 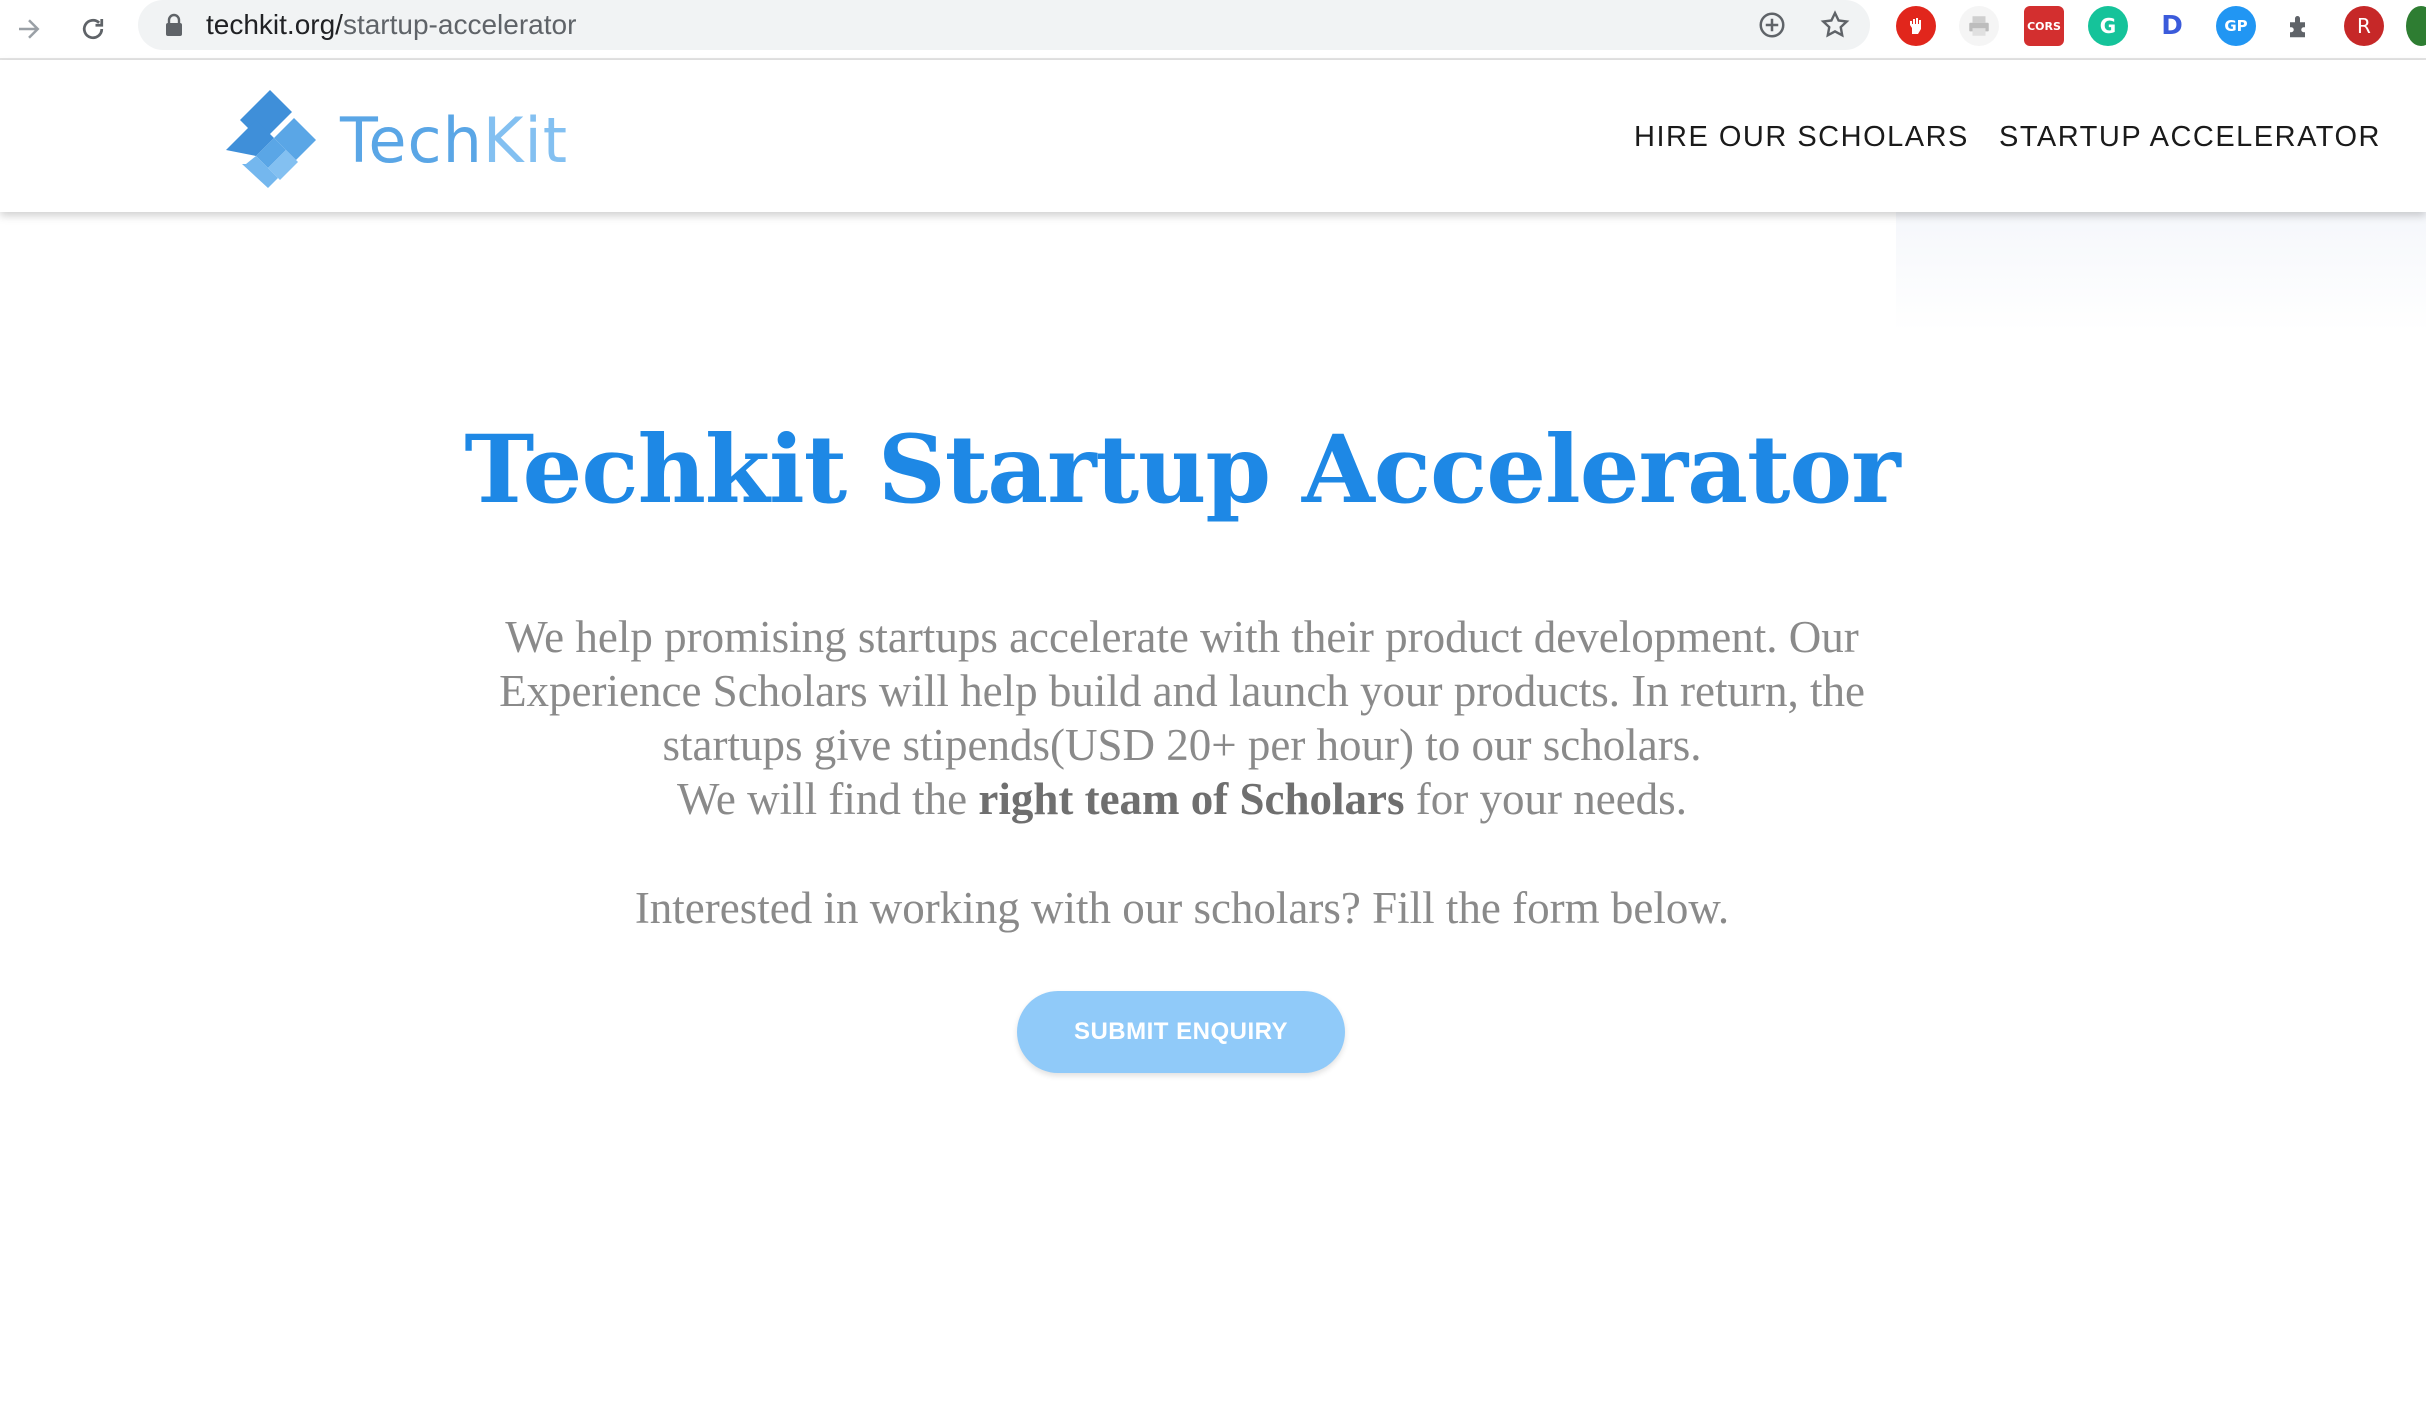 What do you see at coordinates (1182, 470) in the screenshot?
I see `page-title: Techkit Startup Accelerator` at bounding box center [1182, 470].